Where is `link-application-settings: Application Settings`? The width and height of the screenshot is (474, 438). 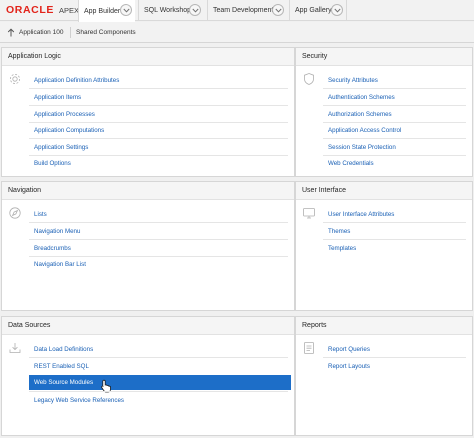 link-application-settings: Application Settings is located at coordinates (61, 147).